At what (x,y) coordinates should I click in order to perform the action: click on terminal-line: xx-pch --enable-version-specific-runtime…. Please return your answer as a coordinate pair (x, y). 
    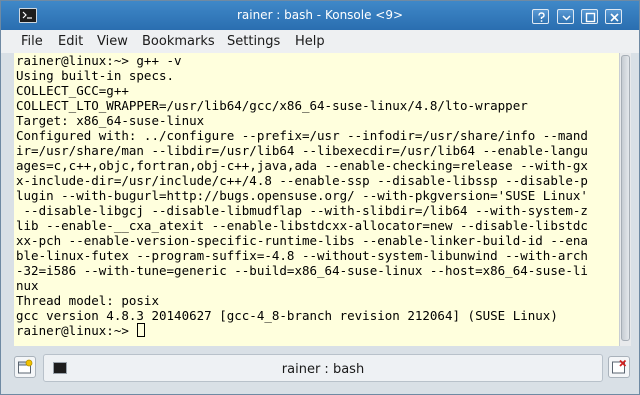
    Looking at the image, I should click on (302, 240).